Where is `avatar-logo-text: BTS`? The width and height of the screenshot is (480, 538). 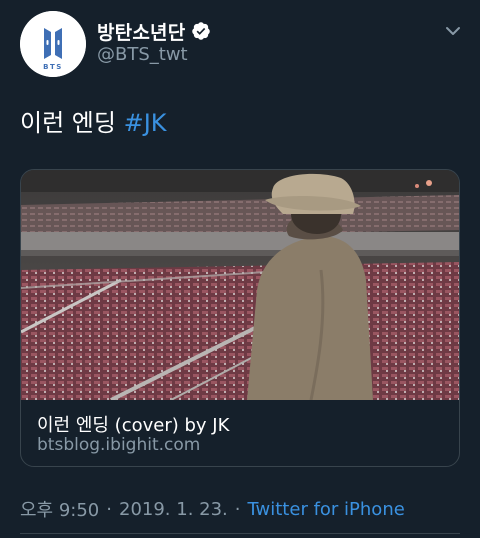
avatar-logo-text: BTS is located at coordinates (53, 67).